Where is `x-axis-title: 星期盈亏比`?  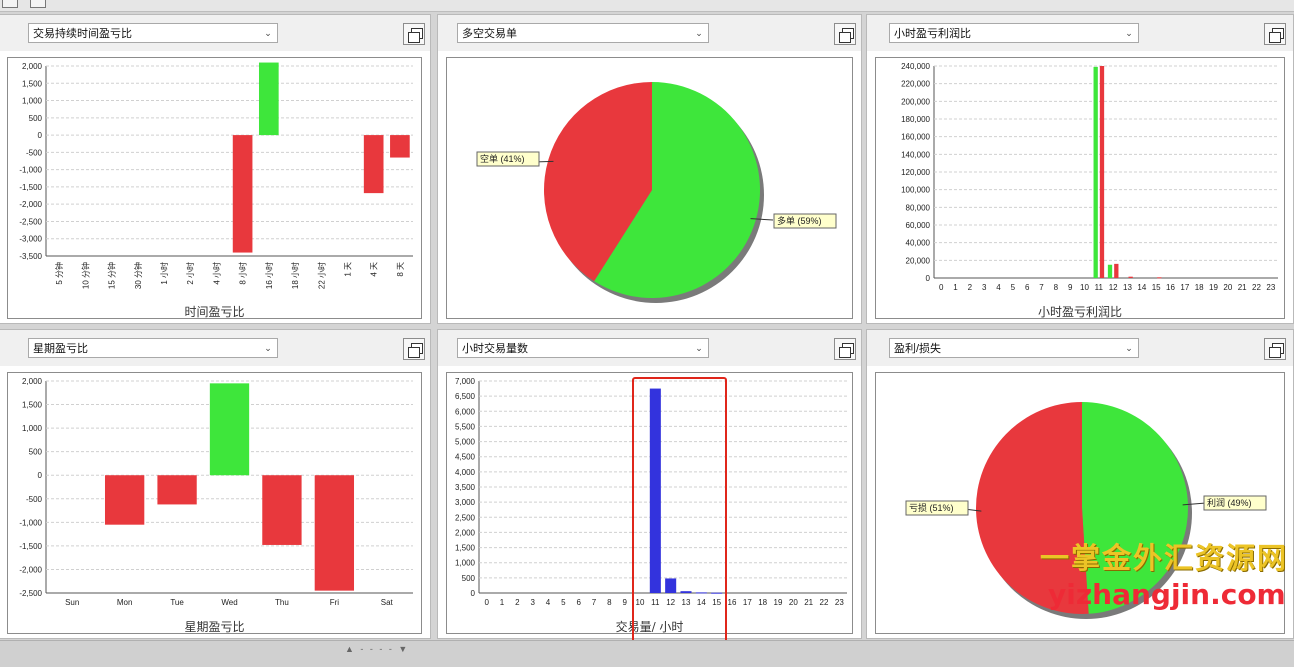 x-axis-title: 星期盈亏比 is located at coordinates (214, 627).